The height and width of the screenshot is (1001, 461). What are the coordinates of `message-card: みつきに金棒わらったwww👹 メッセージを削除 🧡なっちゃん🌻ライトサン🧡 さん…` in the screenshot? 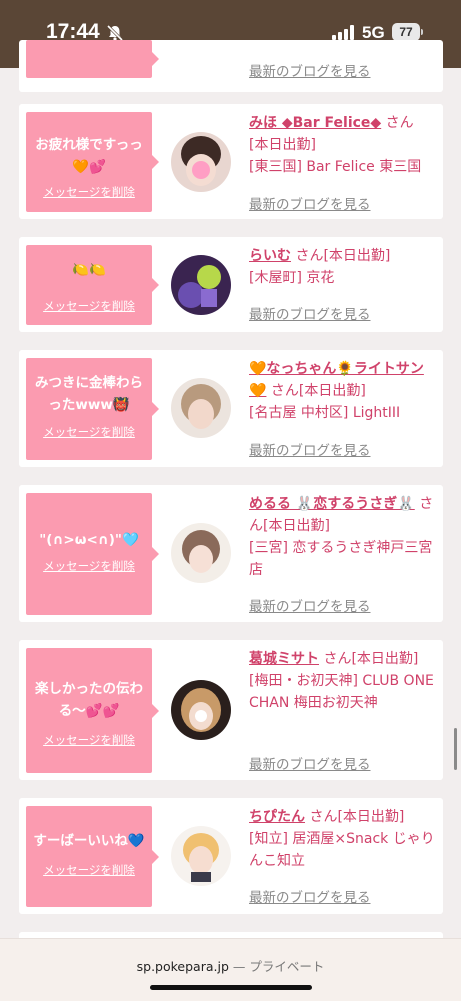 It's located at (231, 408).